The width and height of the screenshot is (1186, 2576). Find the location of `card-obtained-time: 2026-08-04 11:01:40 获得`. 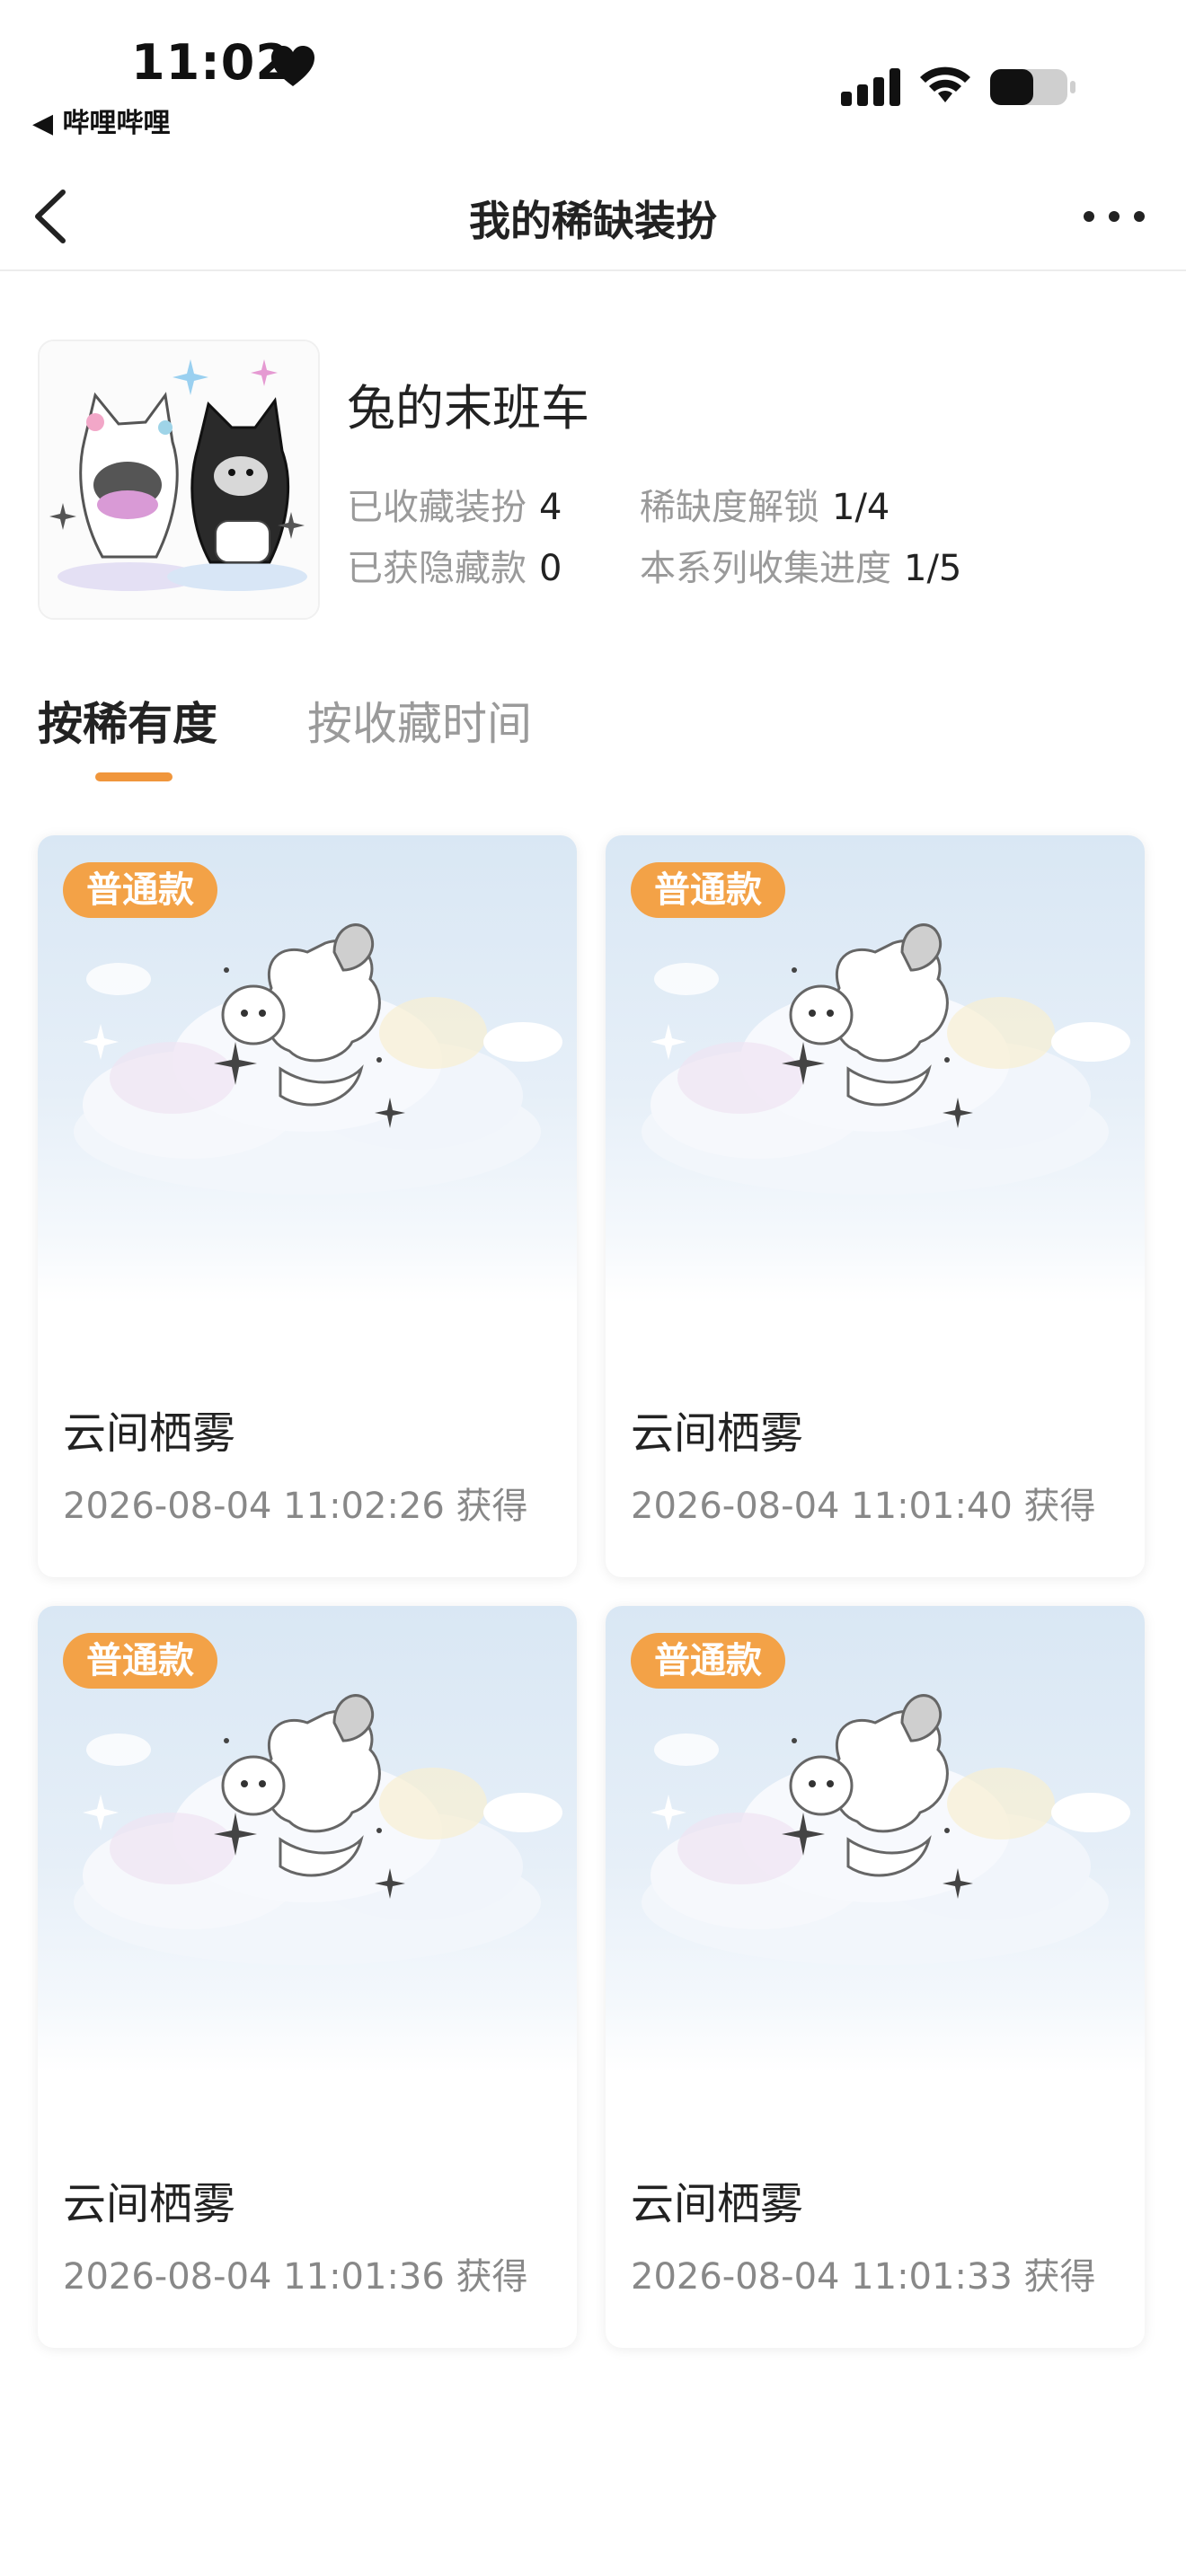

card-obtained-time: 2026-08-04 11:01:40 获得 is located at coordinates (863, 1506).